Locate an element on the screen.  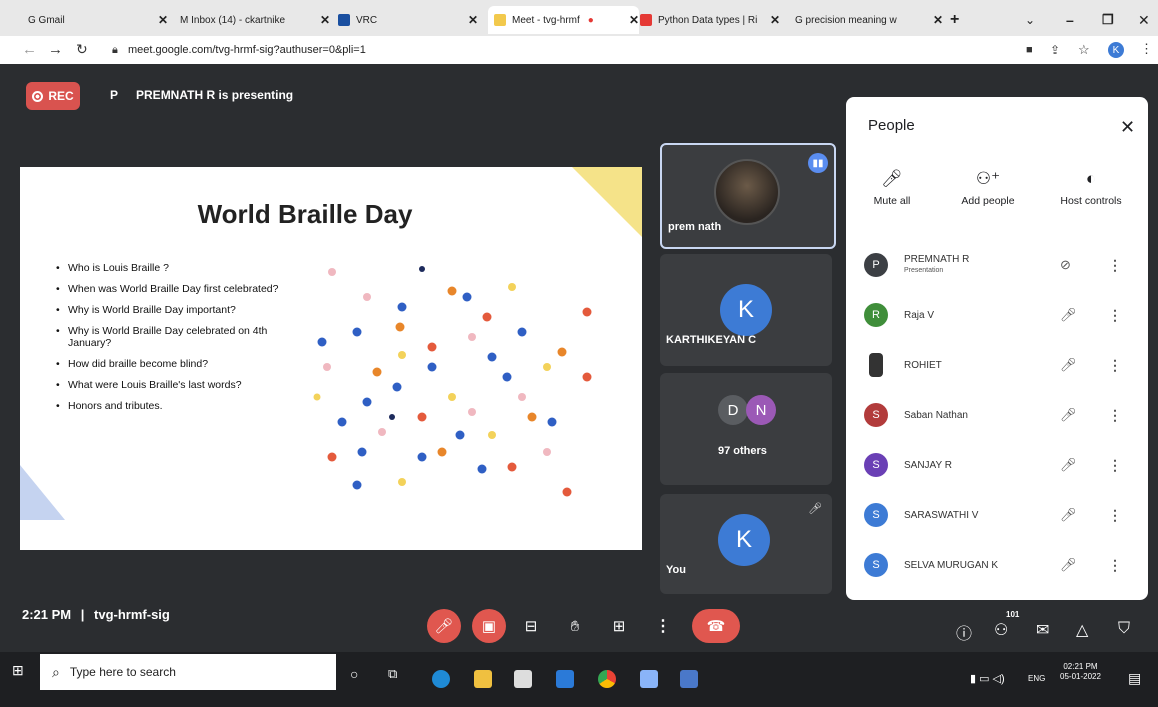
participant-name: SARASWATHI V is located at coordinates (941, 515).